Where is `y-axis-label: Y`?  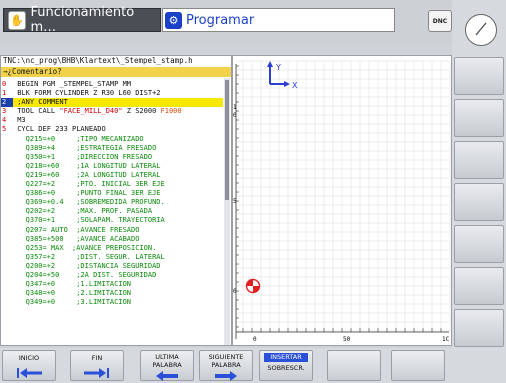 y-axis-label: Y is located at coordinates (278, 67).